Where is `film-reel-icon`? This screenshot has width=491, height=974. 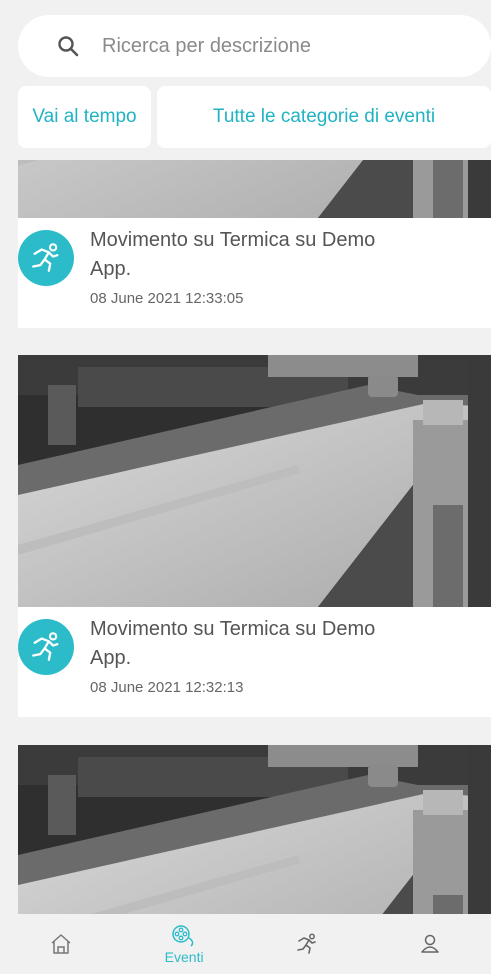
film-reel-icon is located at coordinates (183, 935).